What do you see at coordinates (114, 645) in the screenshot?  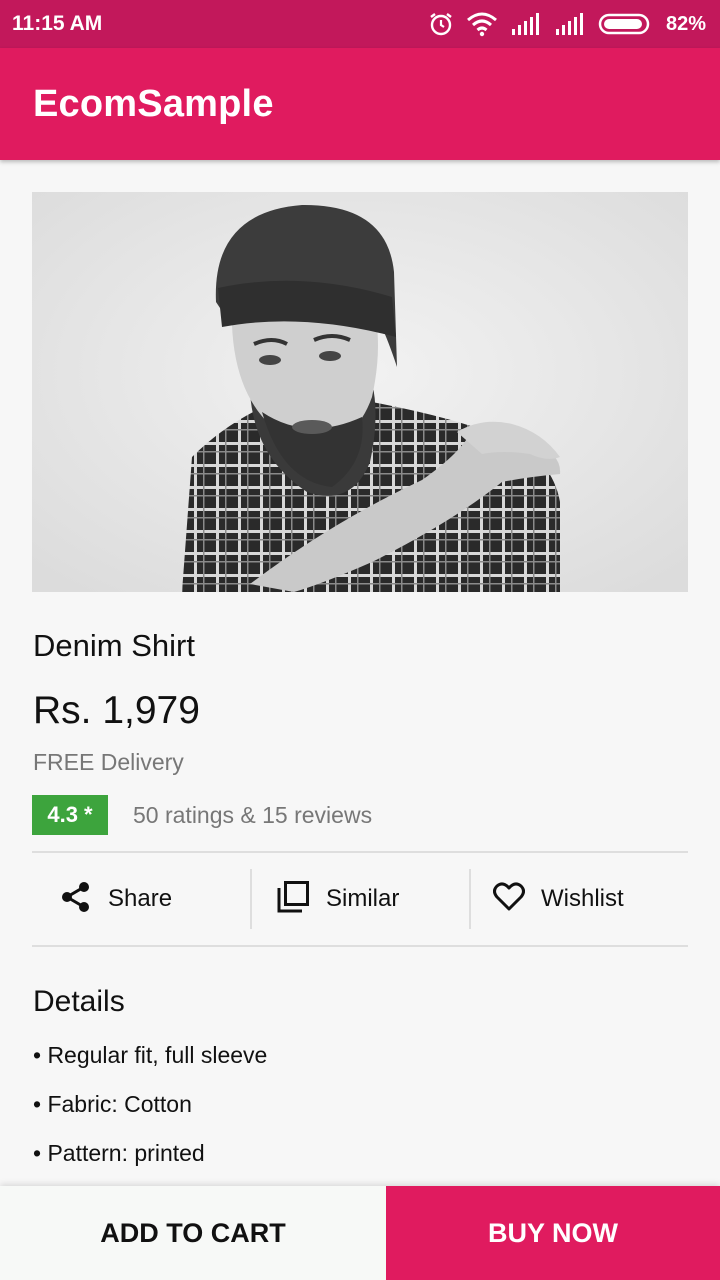 I see `product-name: Denim Shirt` at bounding box center [114, 645].